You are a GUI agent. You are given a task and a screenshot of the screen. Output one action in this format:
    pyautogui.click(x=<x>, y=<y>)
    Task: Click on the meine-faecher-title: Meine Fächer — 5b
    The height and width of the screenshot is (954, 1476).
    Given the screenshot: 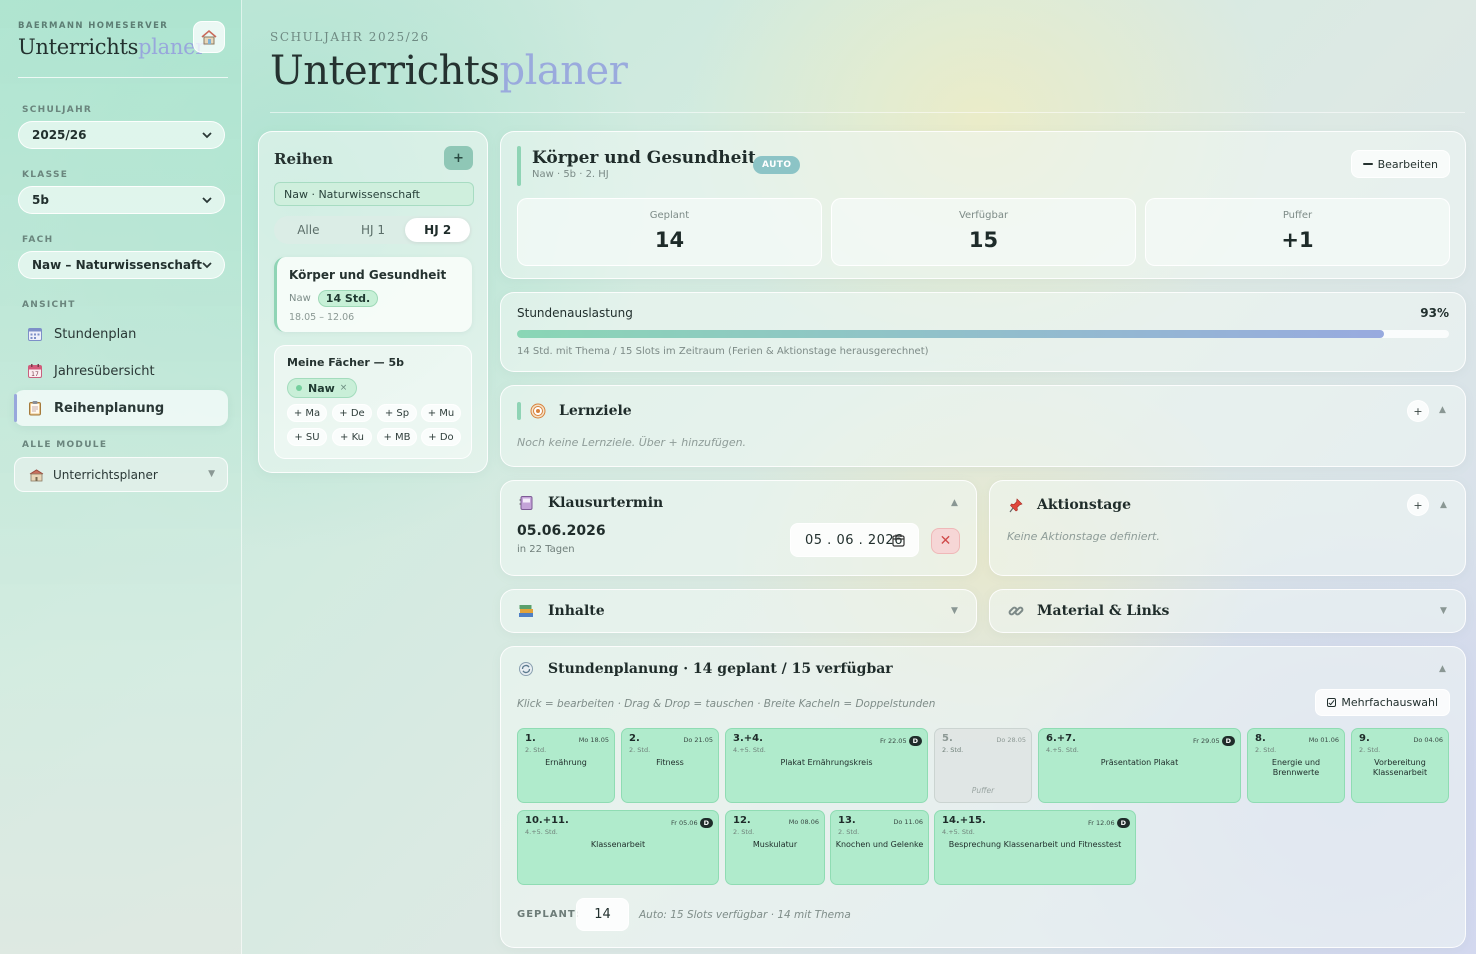 What is the action you would take?
    pyautogui.click(x=346, y=362)
    